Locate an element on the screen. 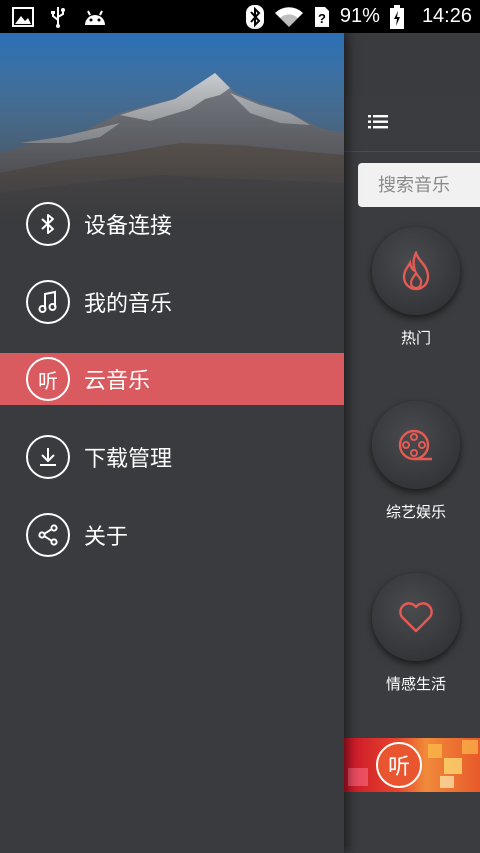 The height and width of the screenshot is (853, 480). search-input is located at coordinates (428, 185).